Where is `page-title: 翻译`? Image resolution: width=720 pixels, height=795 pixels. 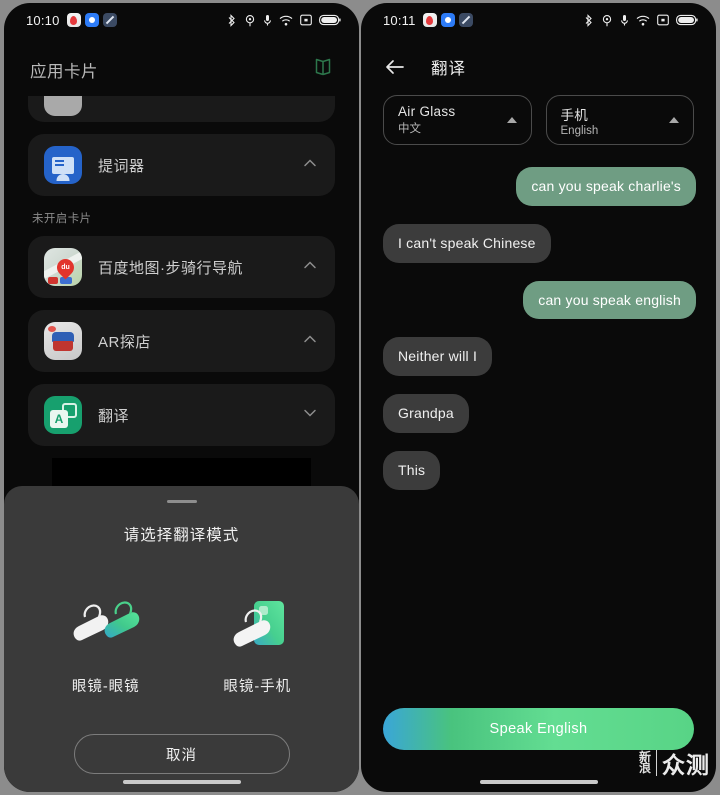
page-title: 翻译 is located at coordinates (448, 69).